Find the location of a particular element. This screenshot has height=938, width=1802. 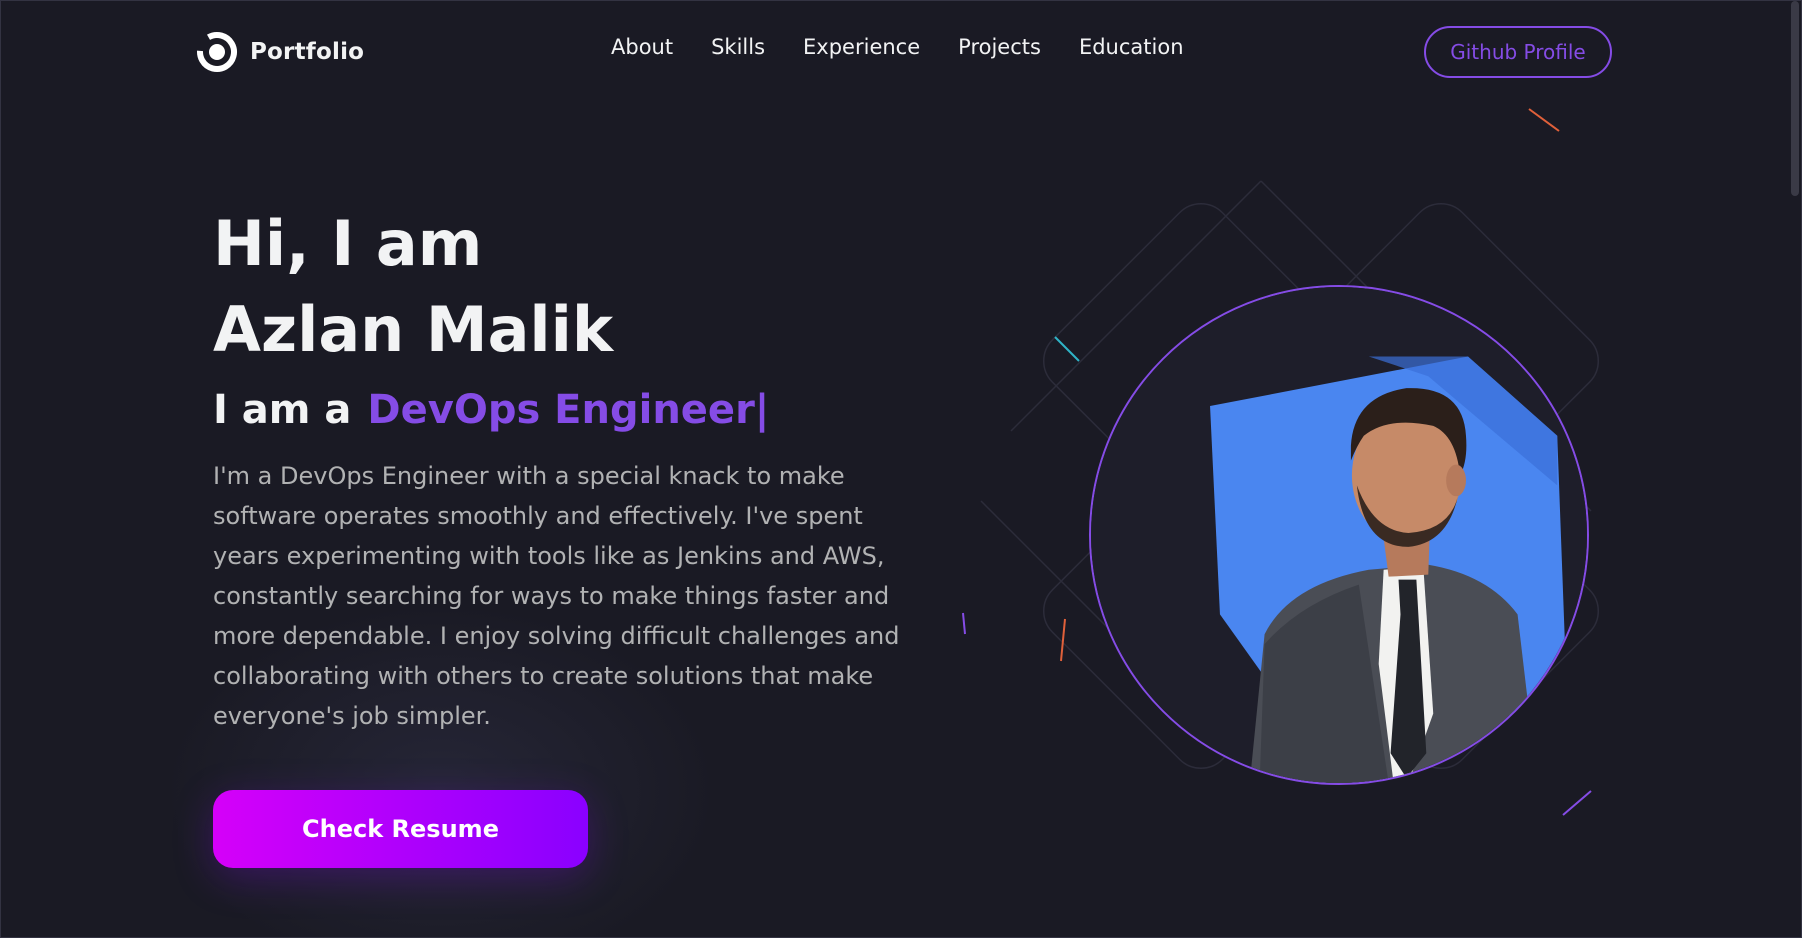

hero-heading: Hi, I am Azlan Malik is located at coordinates (413, 287).